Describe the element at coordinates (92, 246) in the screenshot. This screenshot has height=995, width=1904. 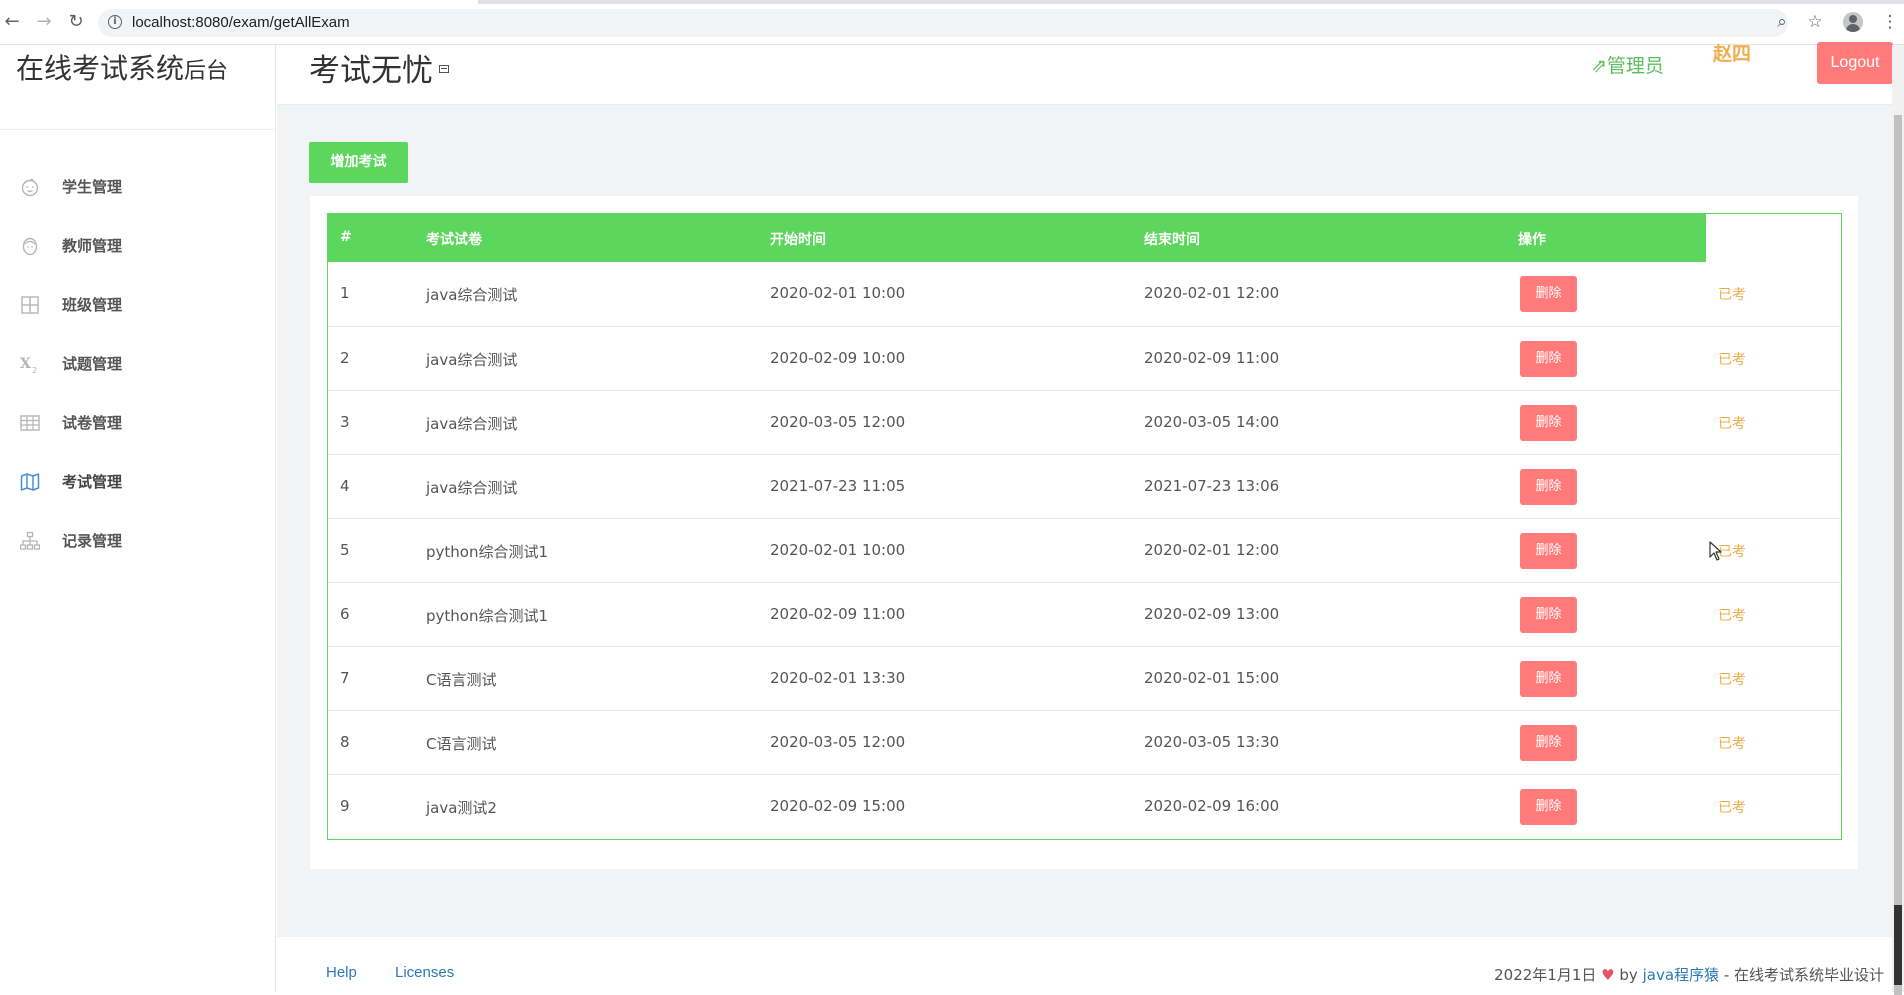
I see `sidebar-item-label: 教师管理` at that location.